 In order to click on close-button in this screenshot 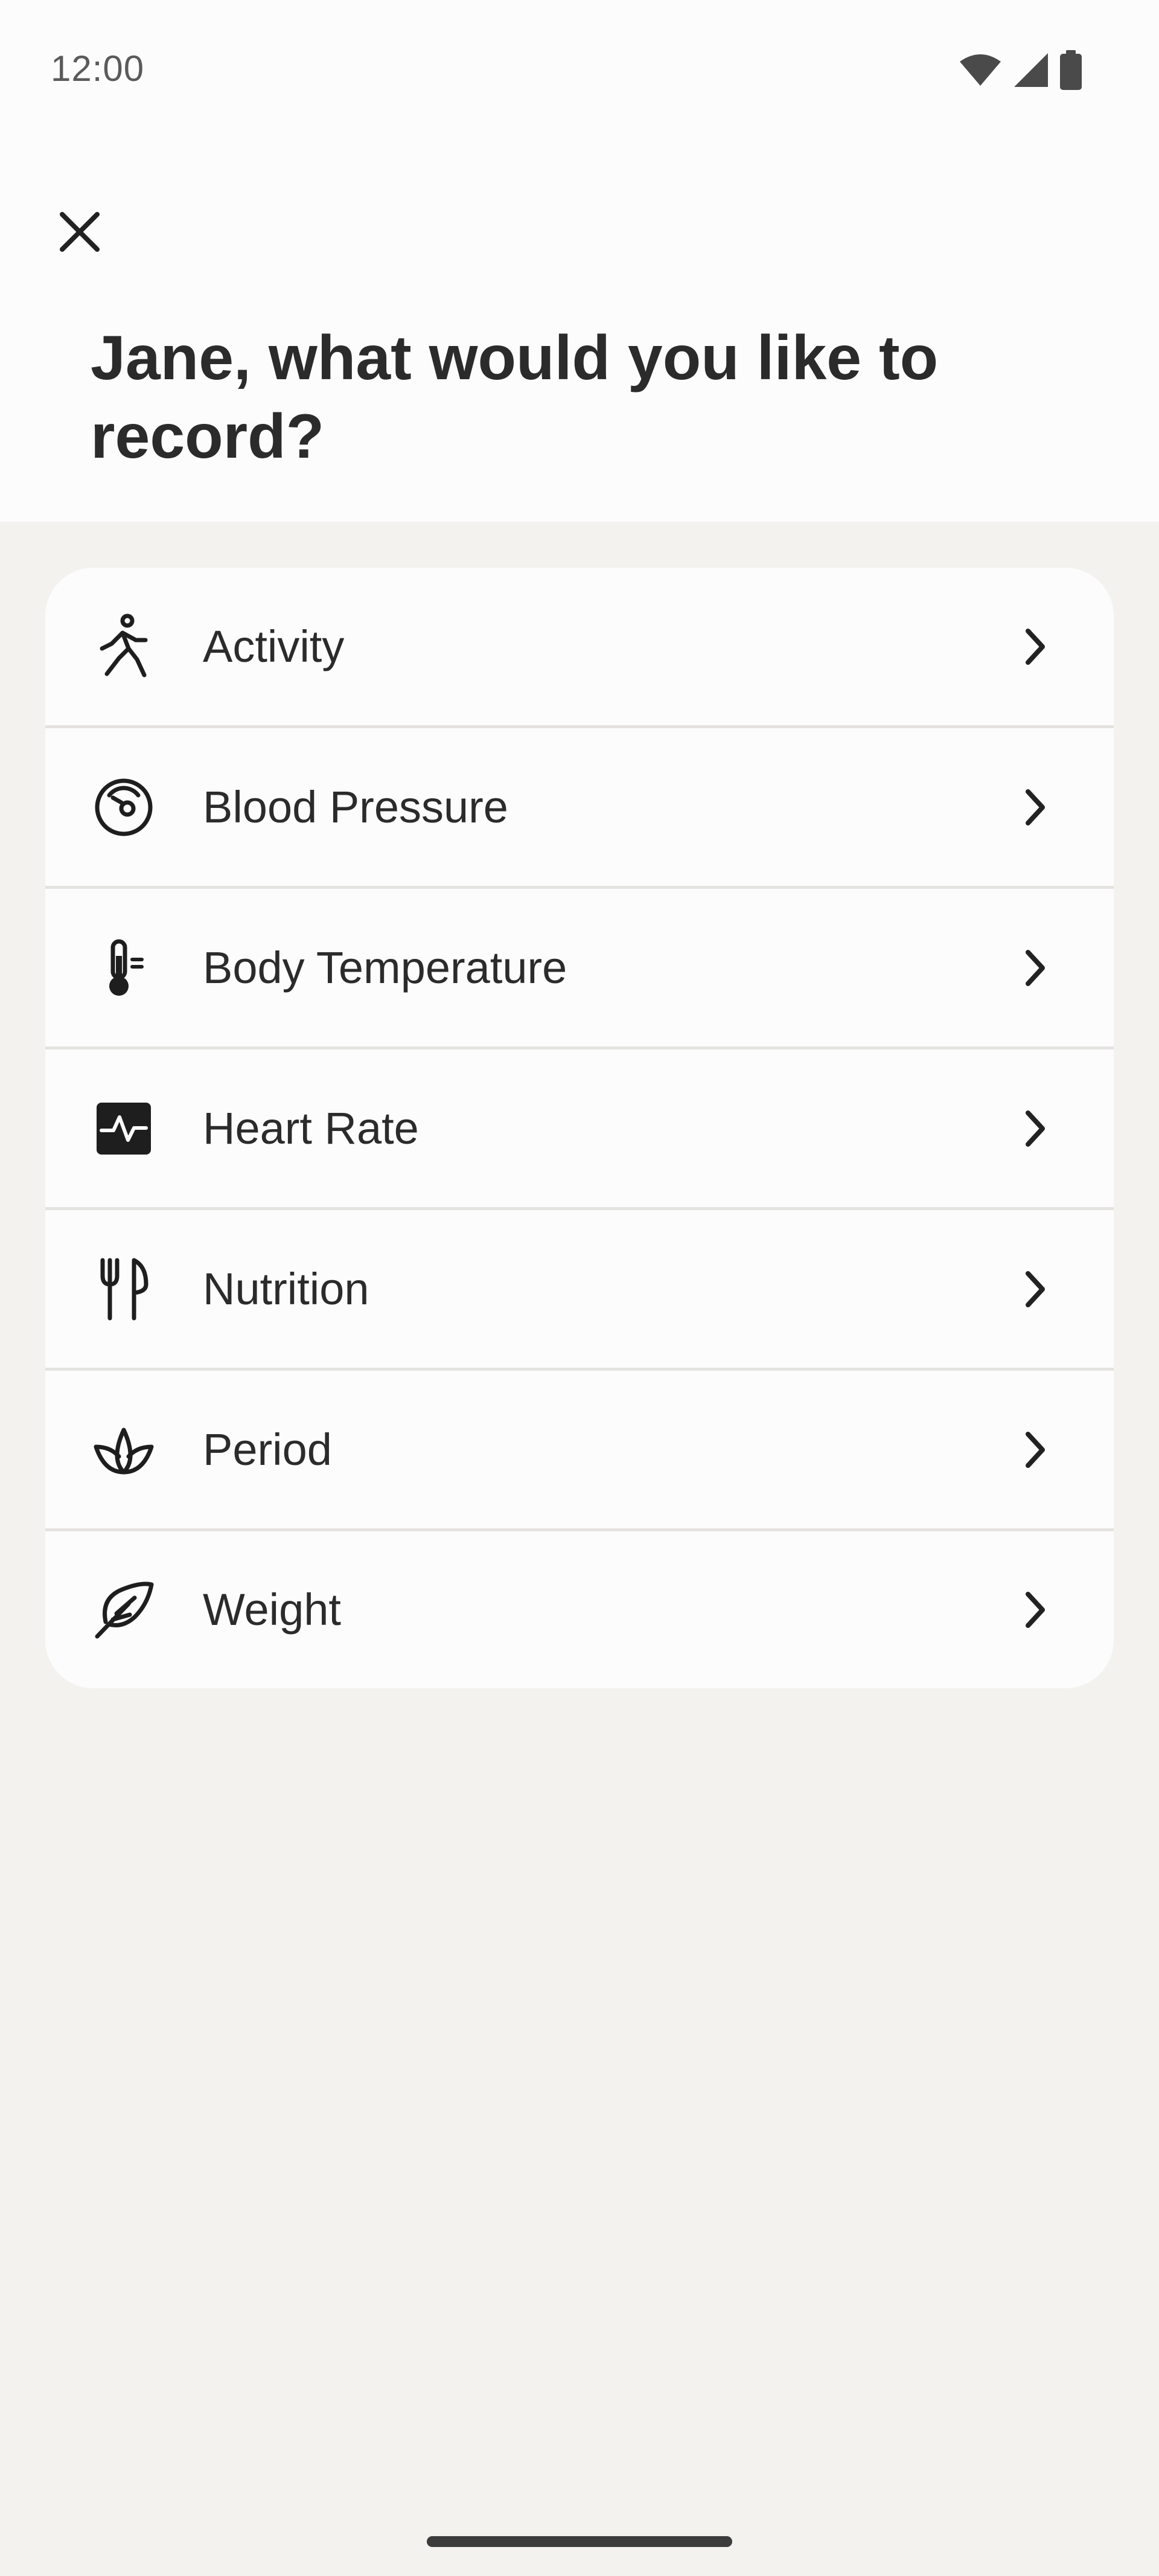, I will do `click(79, 233)`.